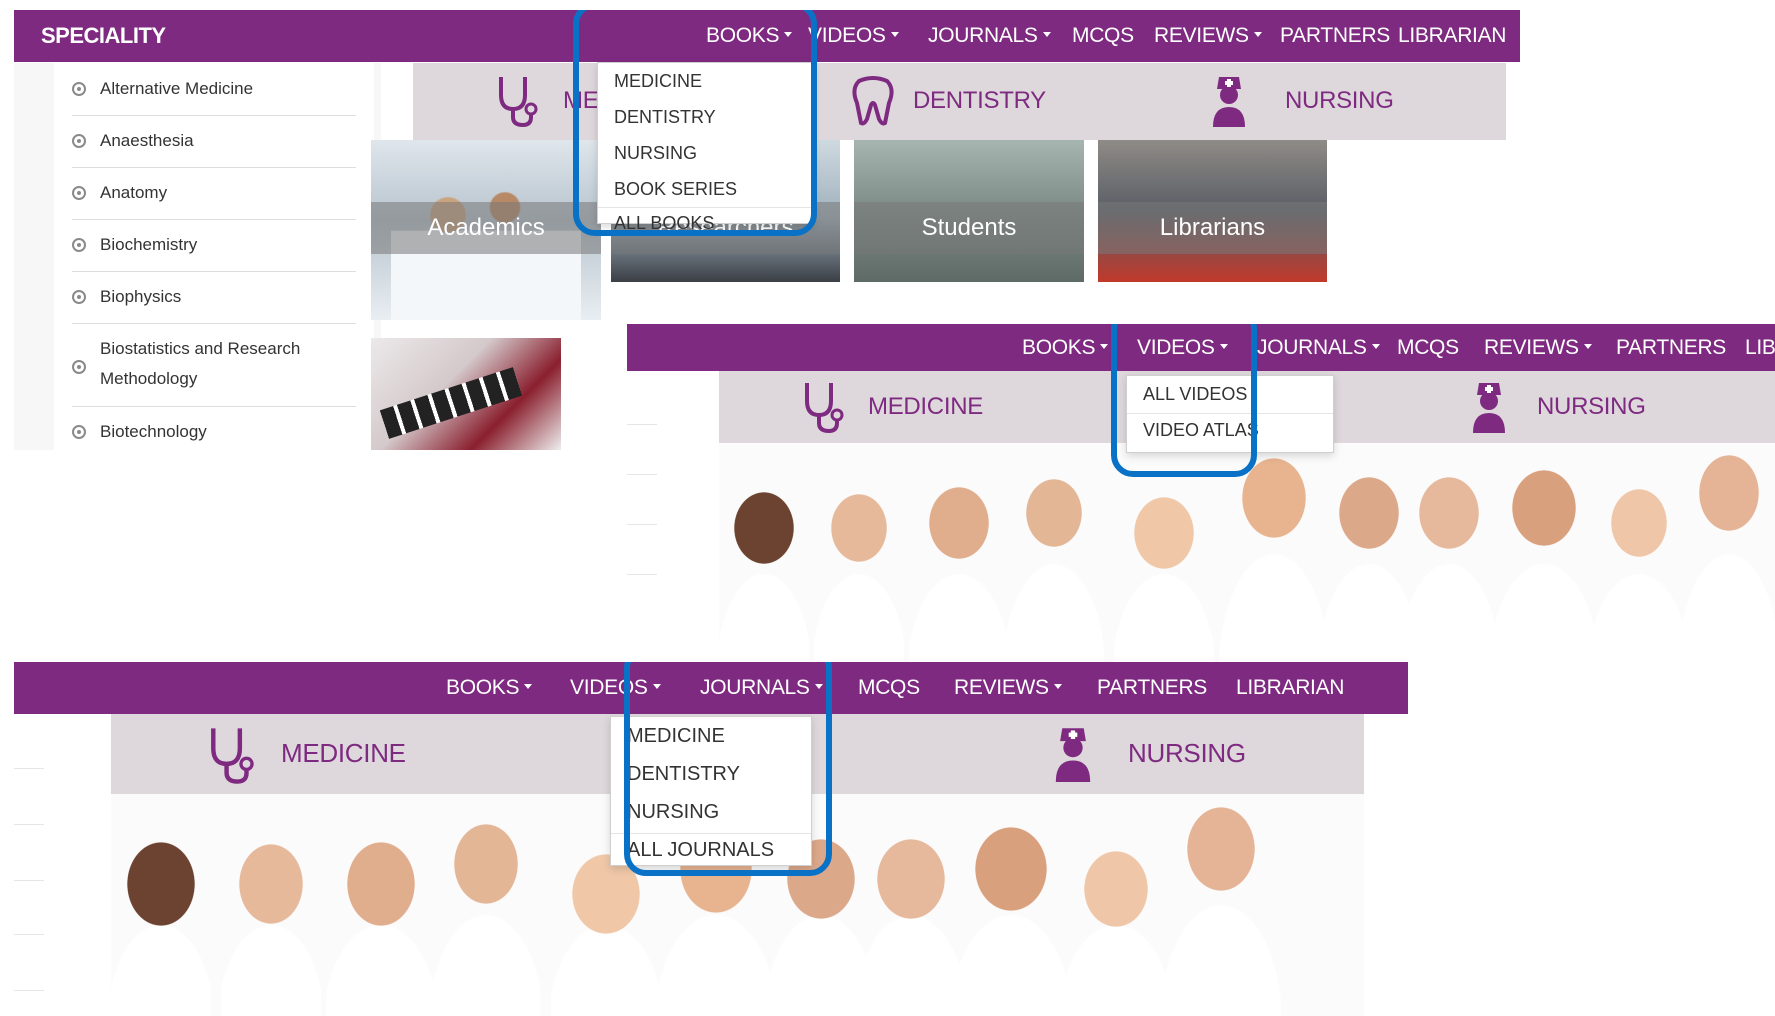 This screenshot has height=1016, width=1775. What do you see at coordinates (728, 769) in the screenshot?
I see `highlight-journals-menu` at bounding box center [728, 769].